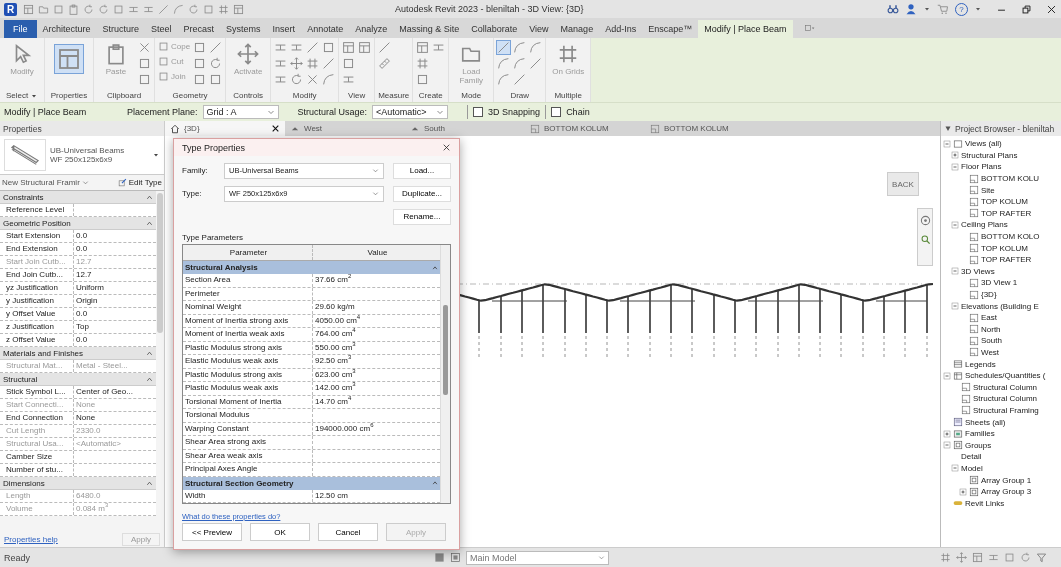 Image resolution: width=1061 pixels, height=567 pixels. I want to click on filter-icon, so click(1041, 557).